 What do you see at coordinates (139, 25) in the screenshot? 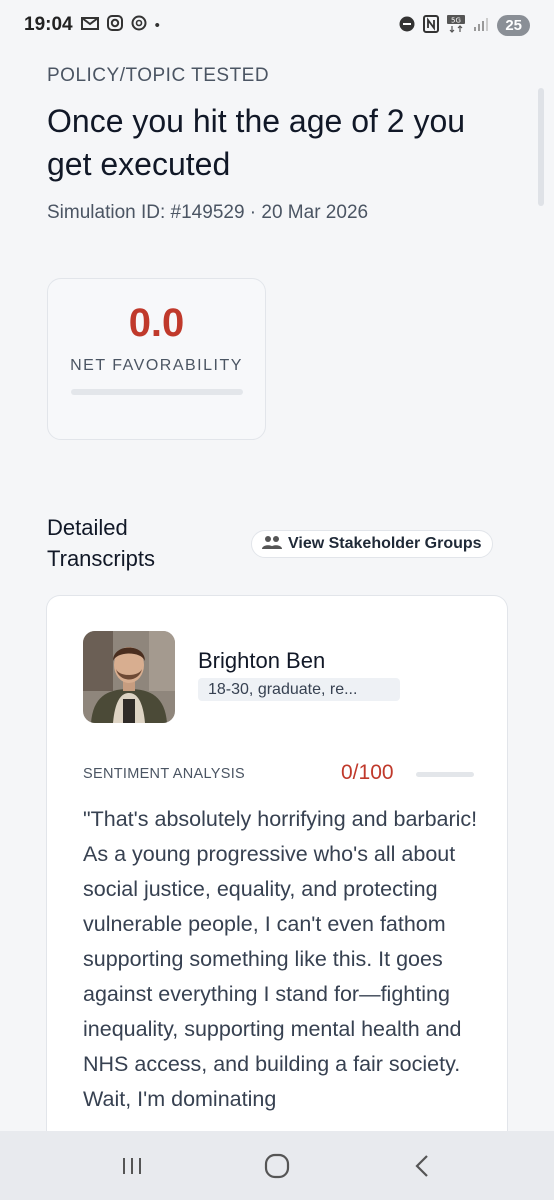
I see `threads-icon` at bounding box center [139, 25].